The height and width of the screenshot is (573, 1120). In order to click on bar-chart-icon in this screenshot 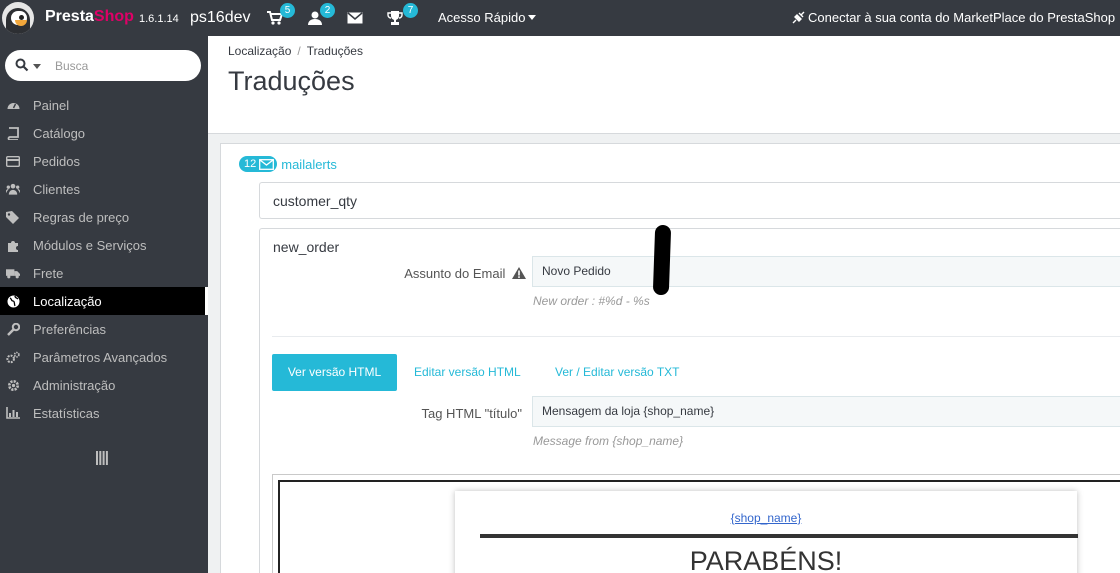, I will do `click(13, 413)`.